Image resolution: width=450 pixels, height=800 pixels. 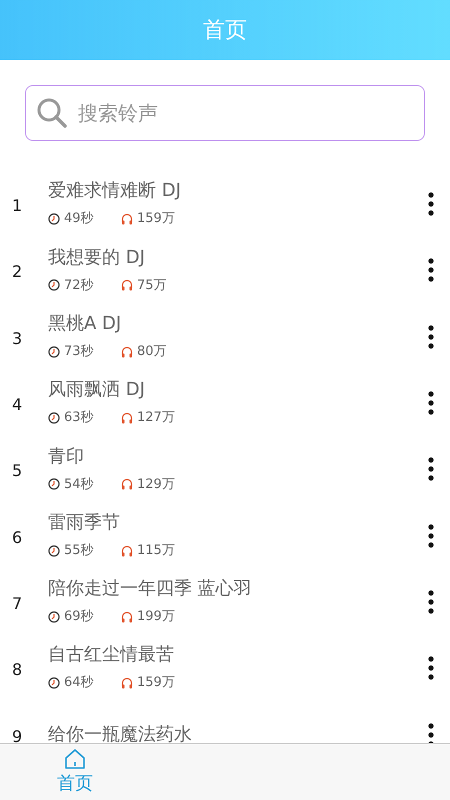 What do you see at coordinates (17, 670) in the screenshot?
I see `song-number: 8` at bounding box center [17, 670].